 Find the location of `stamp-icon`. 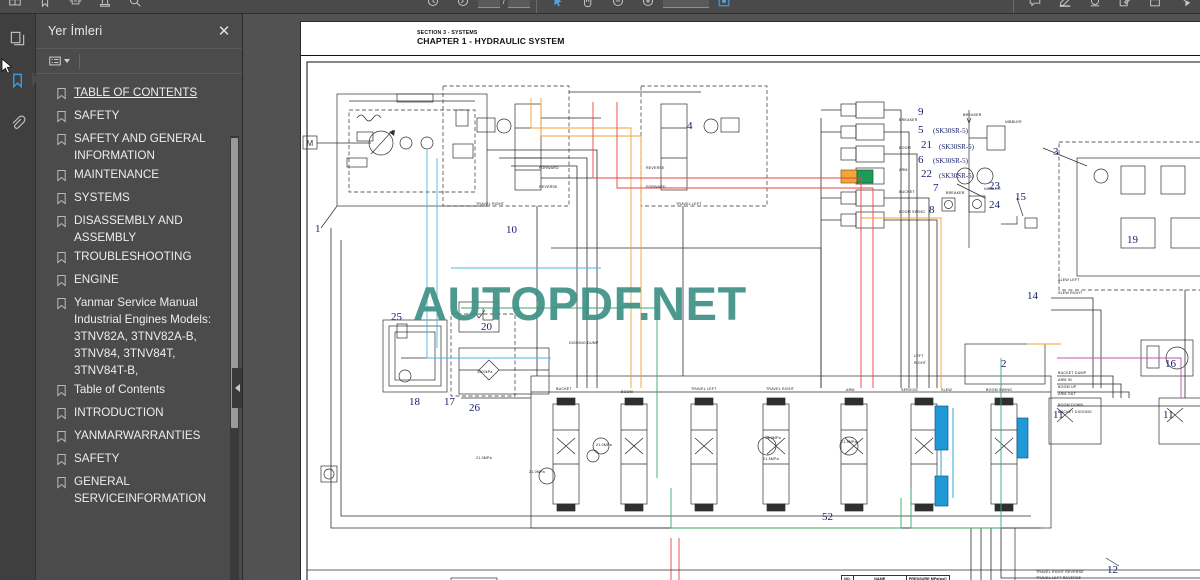

stamp-icon is located at coordinates (105, 6).